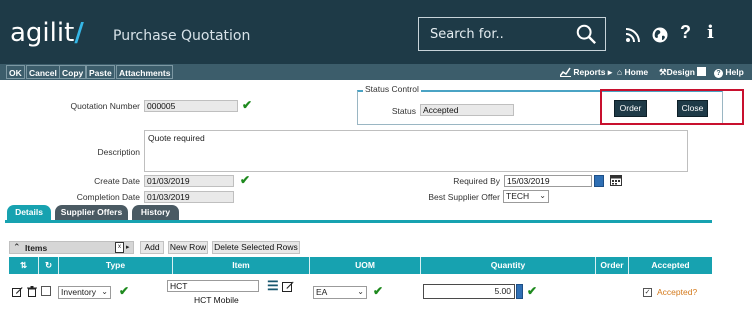  What do you see at coordinates (152, 247) in the screenshot?
I see `add-button: Add` at bounding box center [152, 247].